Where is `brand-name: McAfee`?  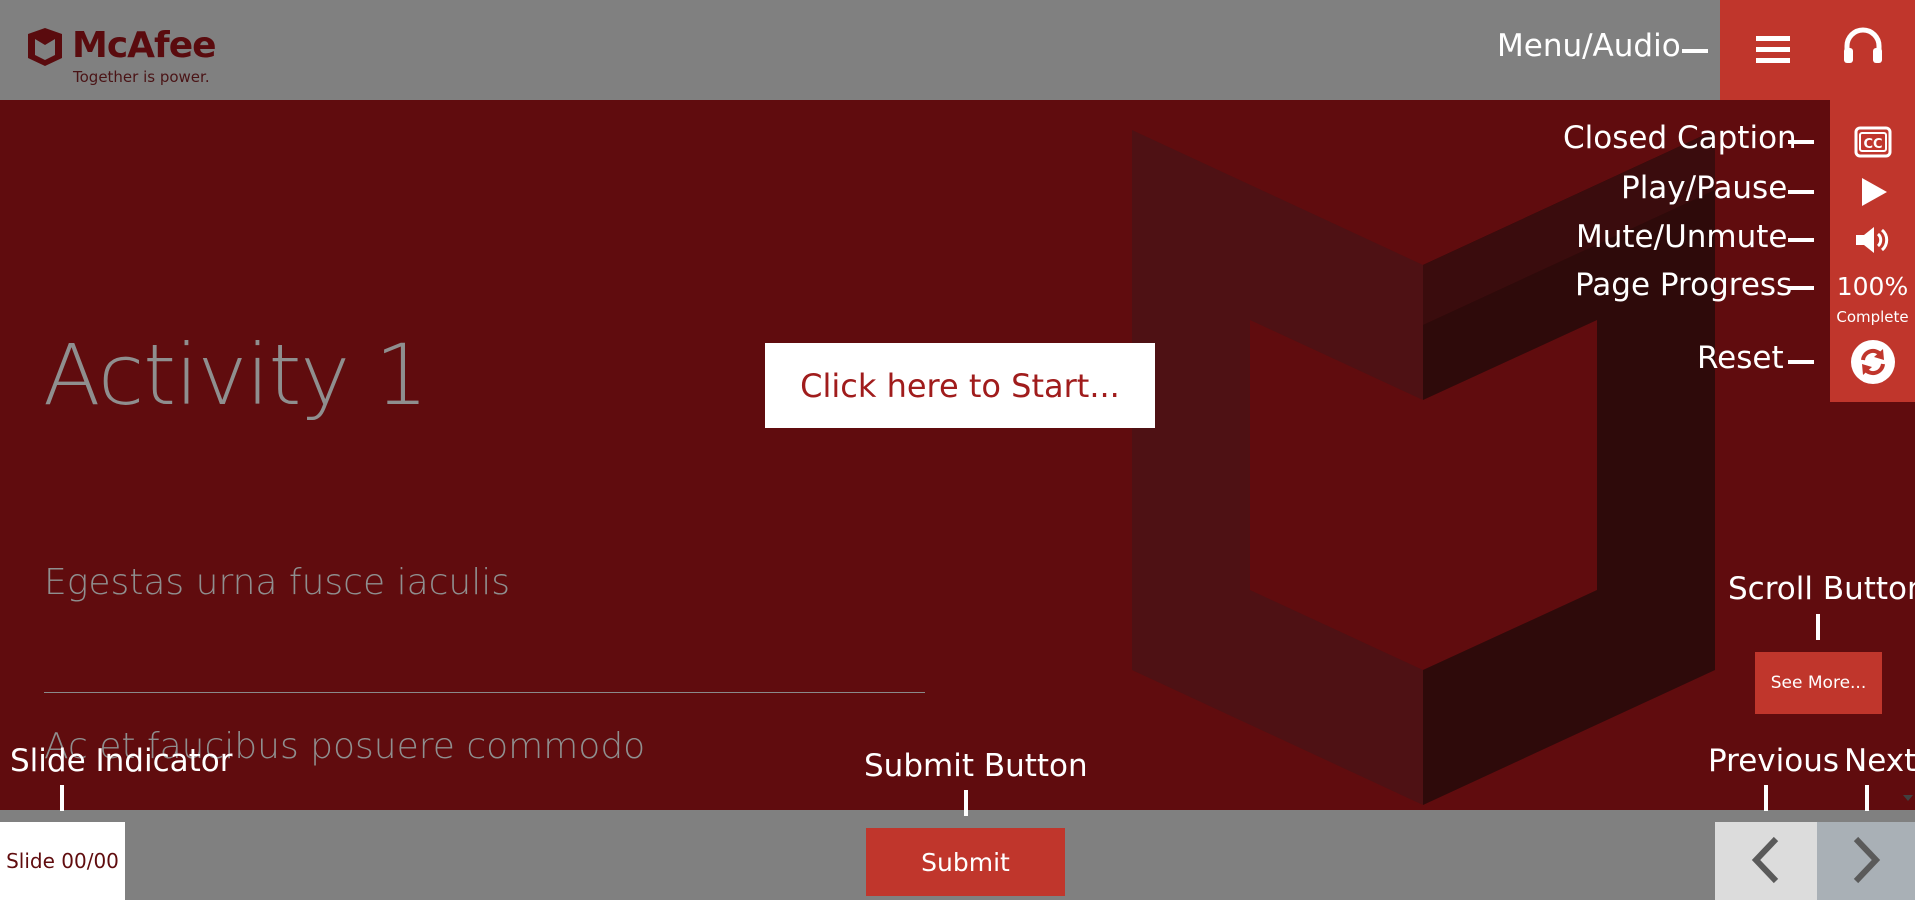 brand-name: McAfee is located at coordinates (144, 45).